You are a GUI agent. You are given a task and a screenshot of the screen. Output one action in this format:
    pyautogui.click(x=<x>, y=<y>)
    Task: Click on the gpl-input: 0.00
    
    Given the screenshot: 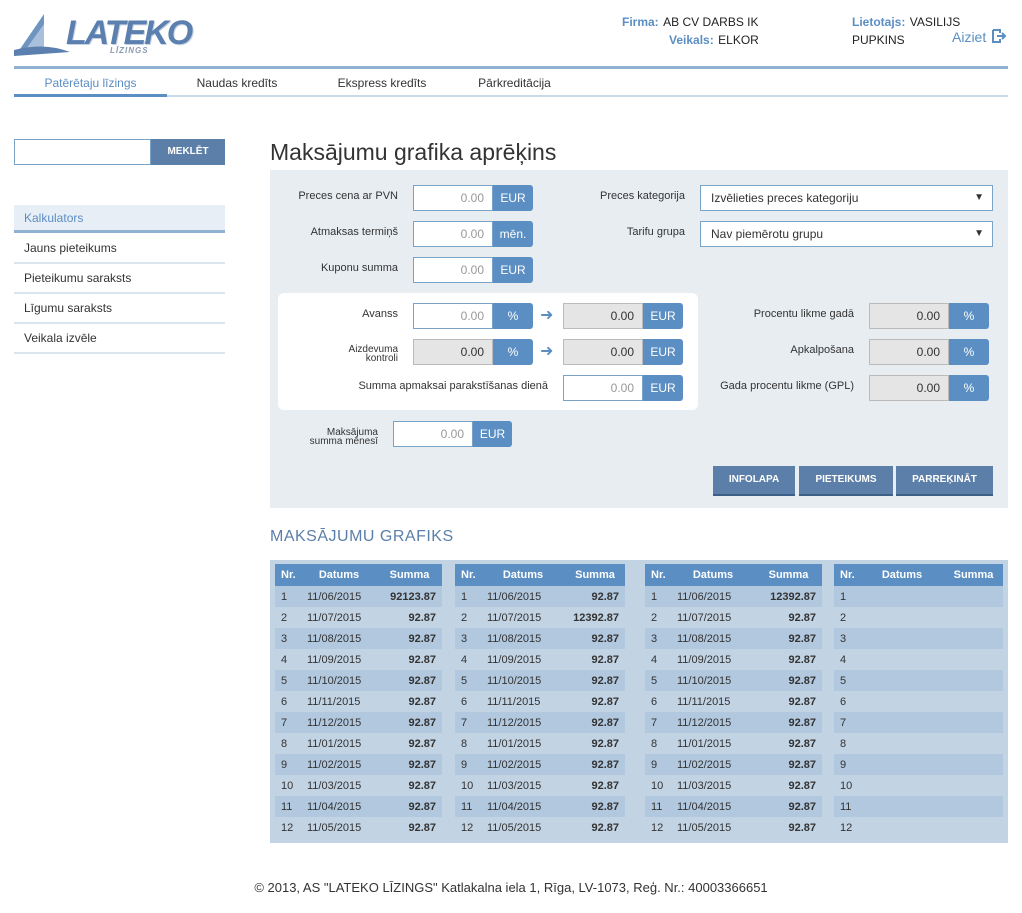 What is the action you would take?
    pyautogui.click(x=909, y=388)
    